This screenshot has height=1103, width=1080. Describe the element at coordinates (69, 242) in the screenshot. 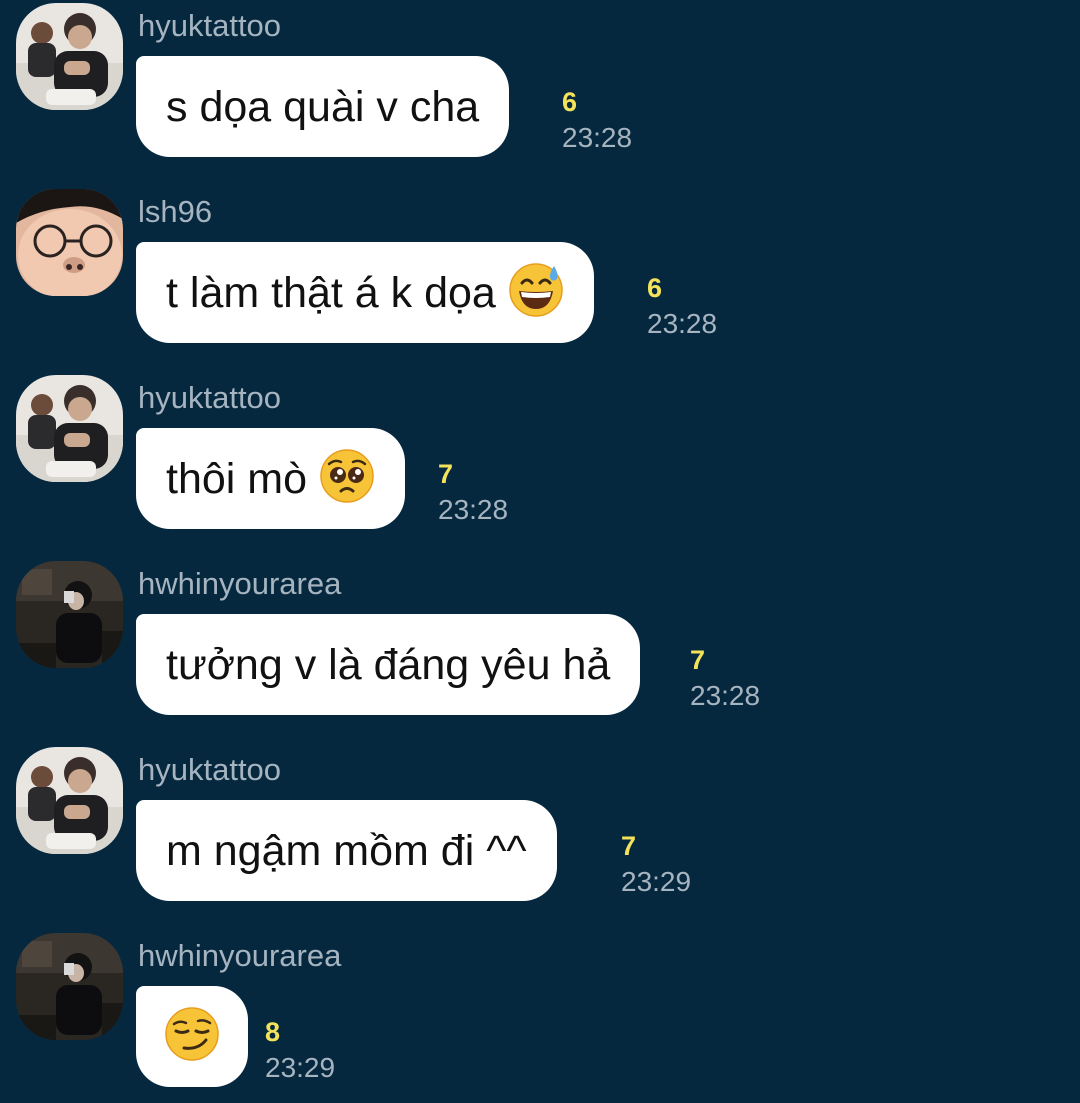

I see `avatar-lsh96` at that location.